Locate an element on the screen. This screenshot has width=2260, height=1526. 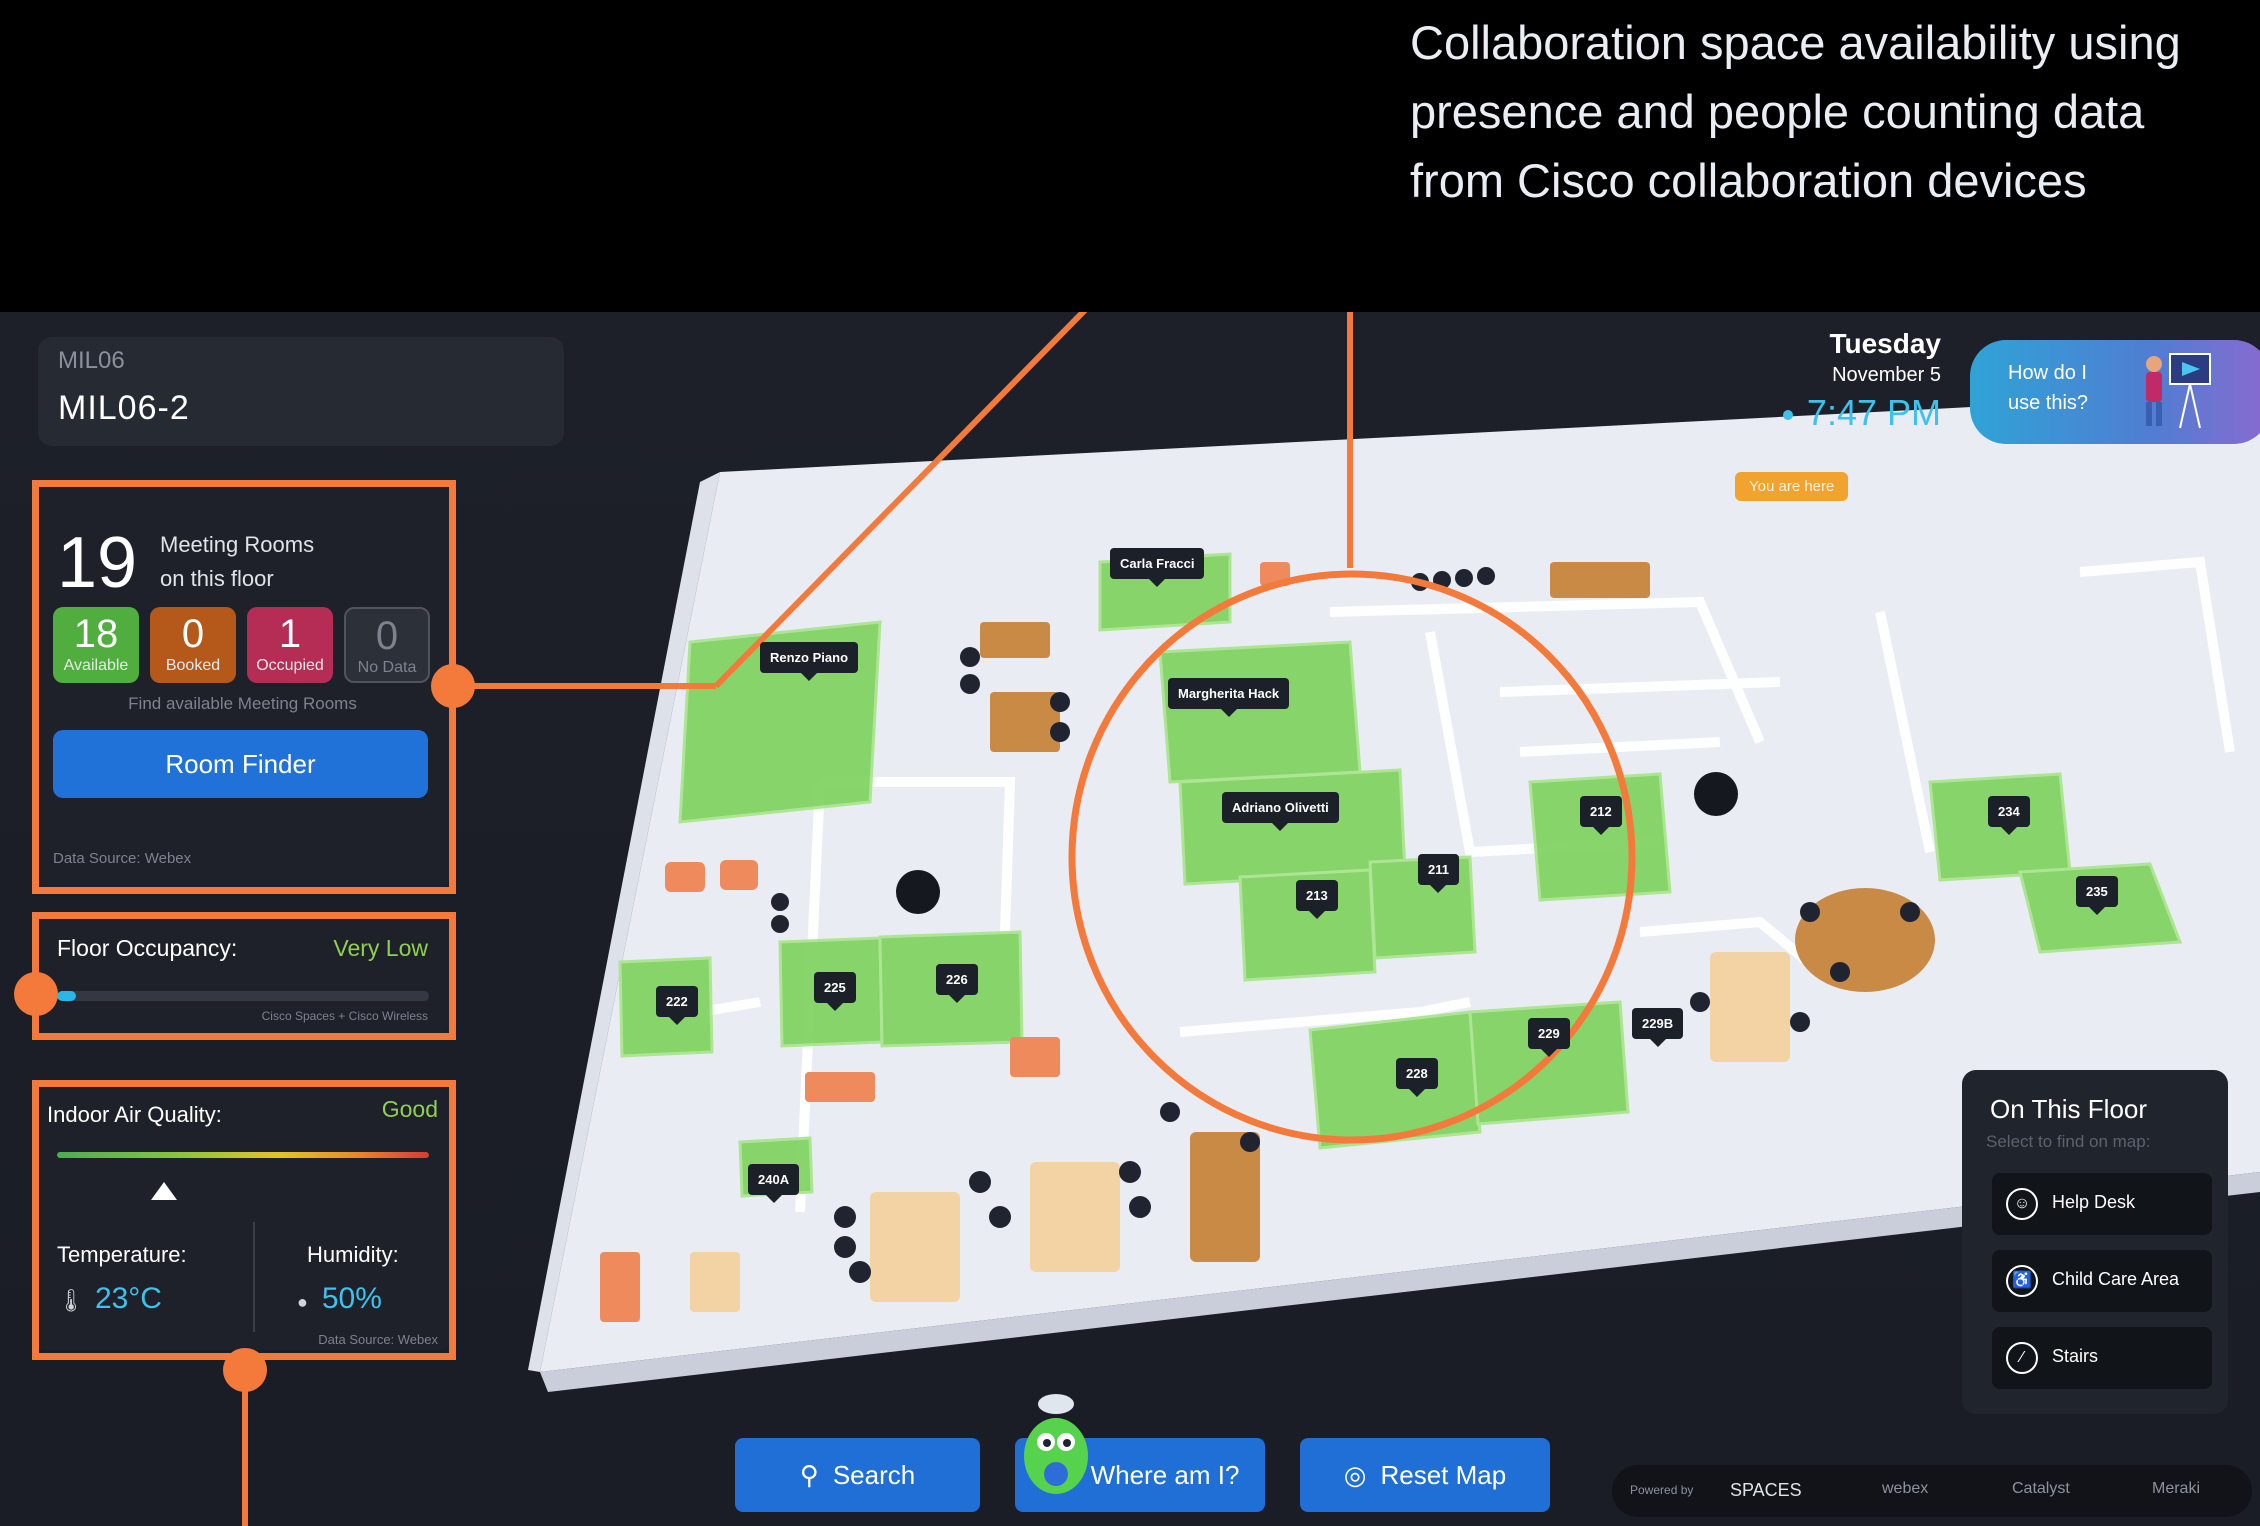
floor-selector: MIL06 MIL06-2 is located at coordinates (301, 391).